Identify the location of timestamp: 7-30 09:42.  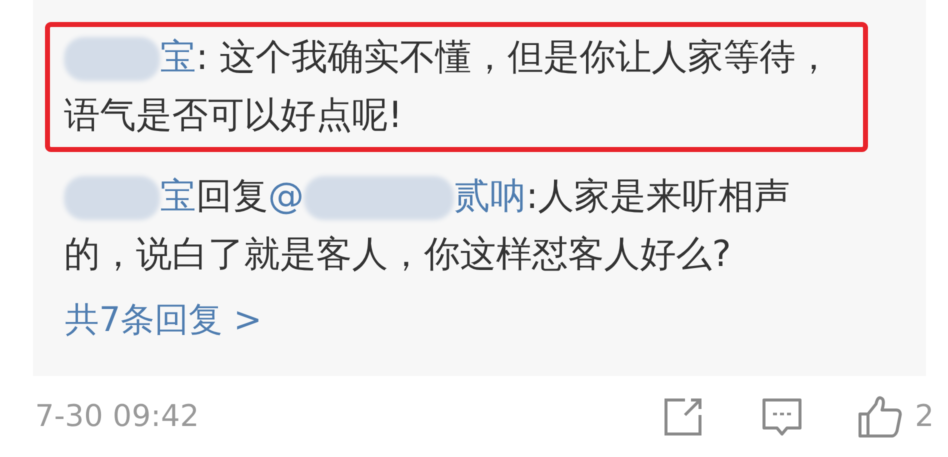
(117, 417).